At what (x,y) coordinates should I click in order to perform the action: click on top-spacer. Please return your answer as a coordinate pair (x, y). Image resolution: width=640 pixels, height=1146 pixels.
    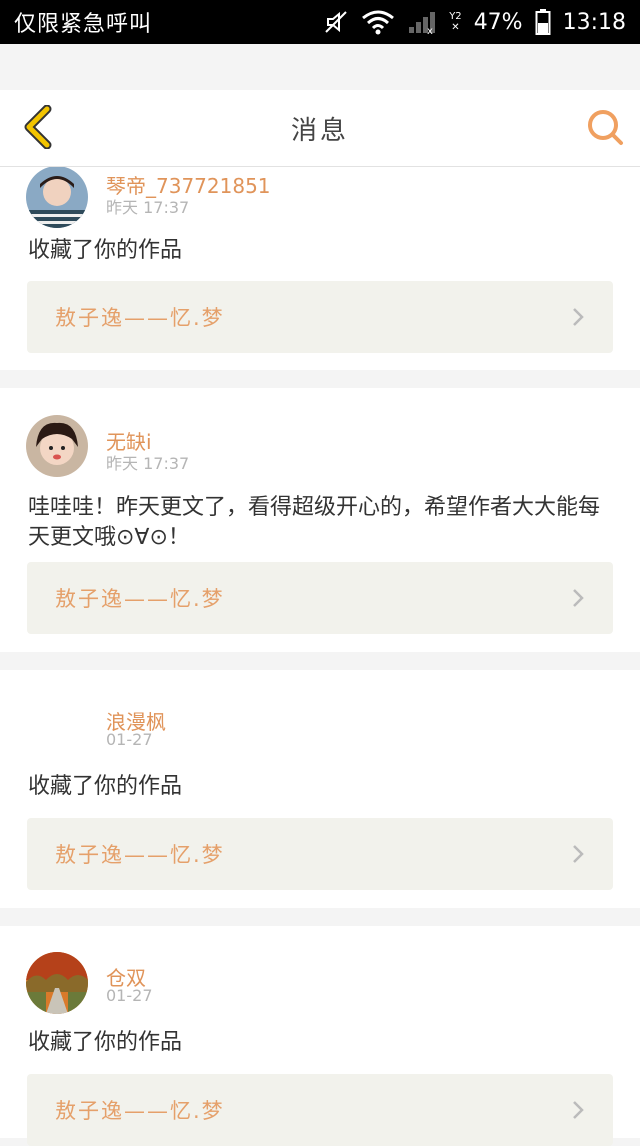
    Looking at the image, I should click on (320, 67).